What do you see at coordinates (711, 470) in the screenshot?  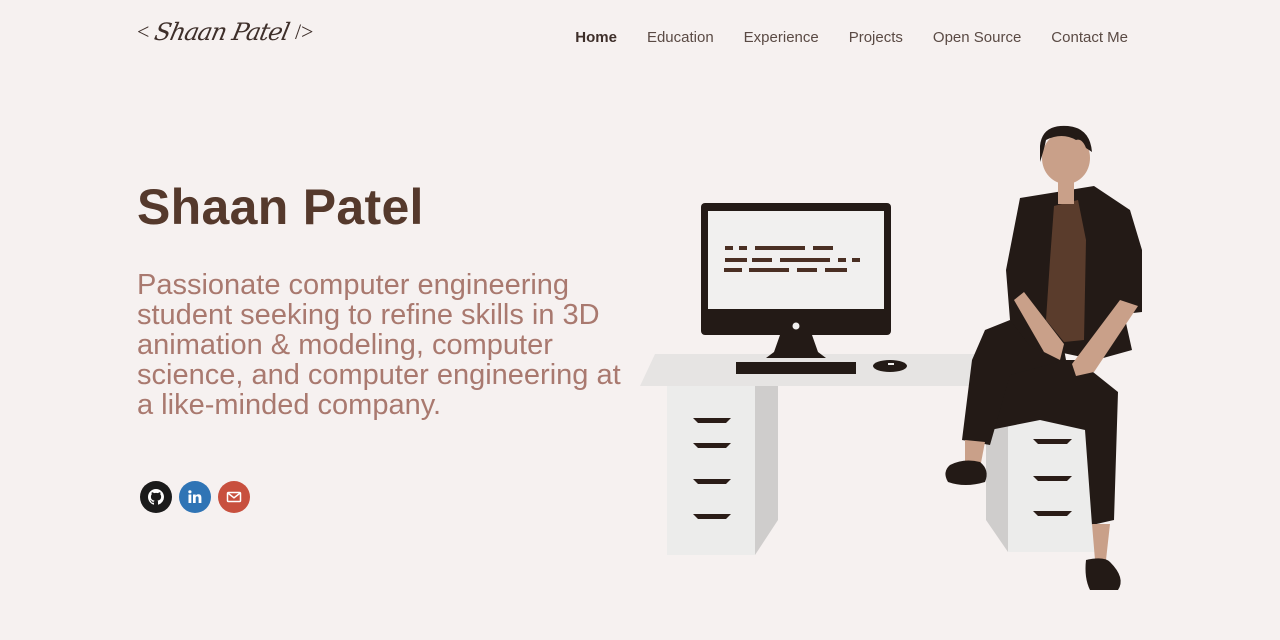 I see `left-cabinet` at bounding box center [711, 470].